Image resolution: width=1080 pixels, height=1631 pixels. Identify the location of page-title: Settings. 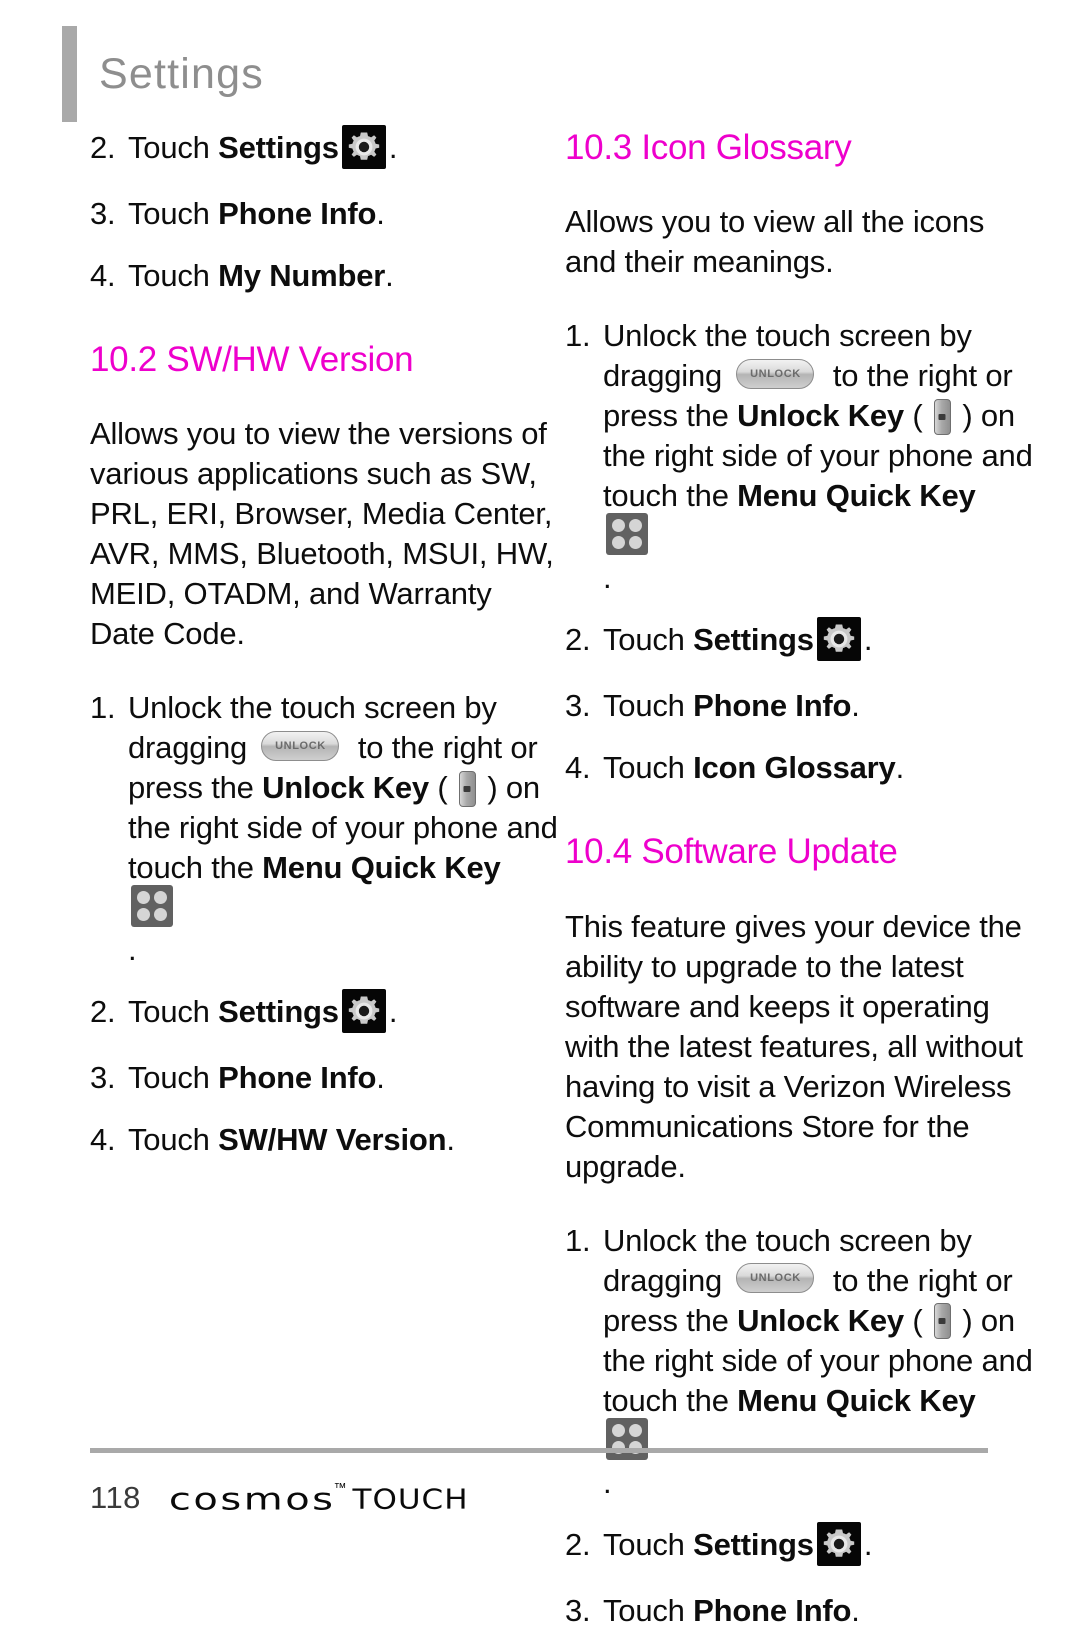
(181, 73).